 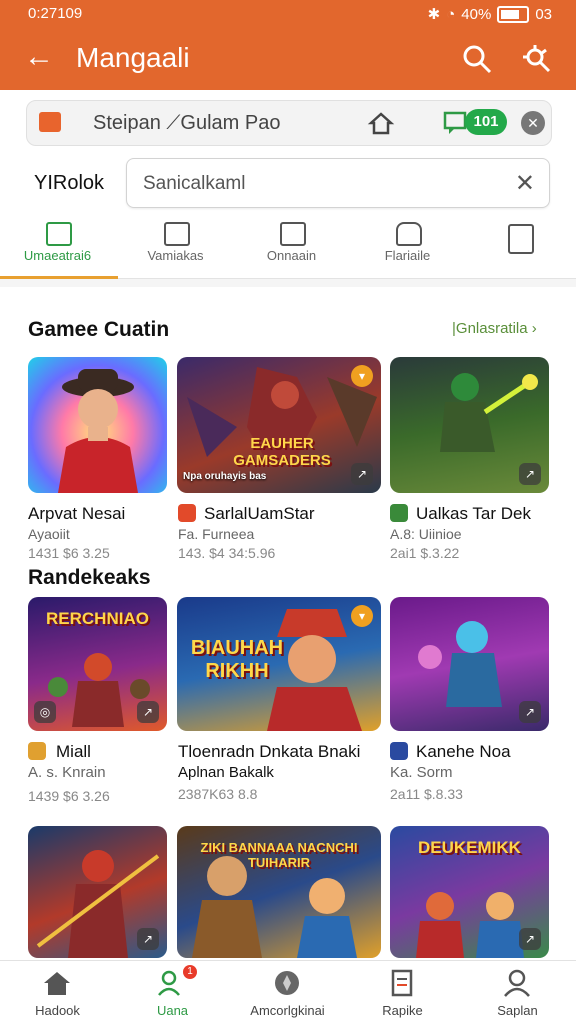 I want to click on game-card-8: DEUKEMIKK ↗, so click(x=469, y=892).